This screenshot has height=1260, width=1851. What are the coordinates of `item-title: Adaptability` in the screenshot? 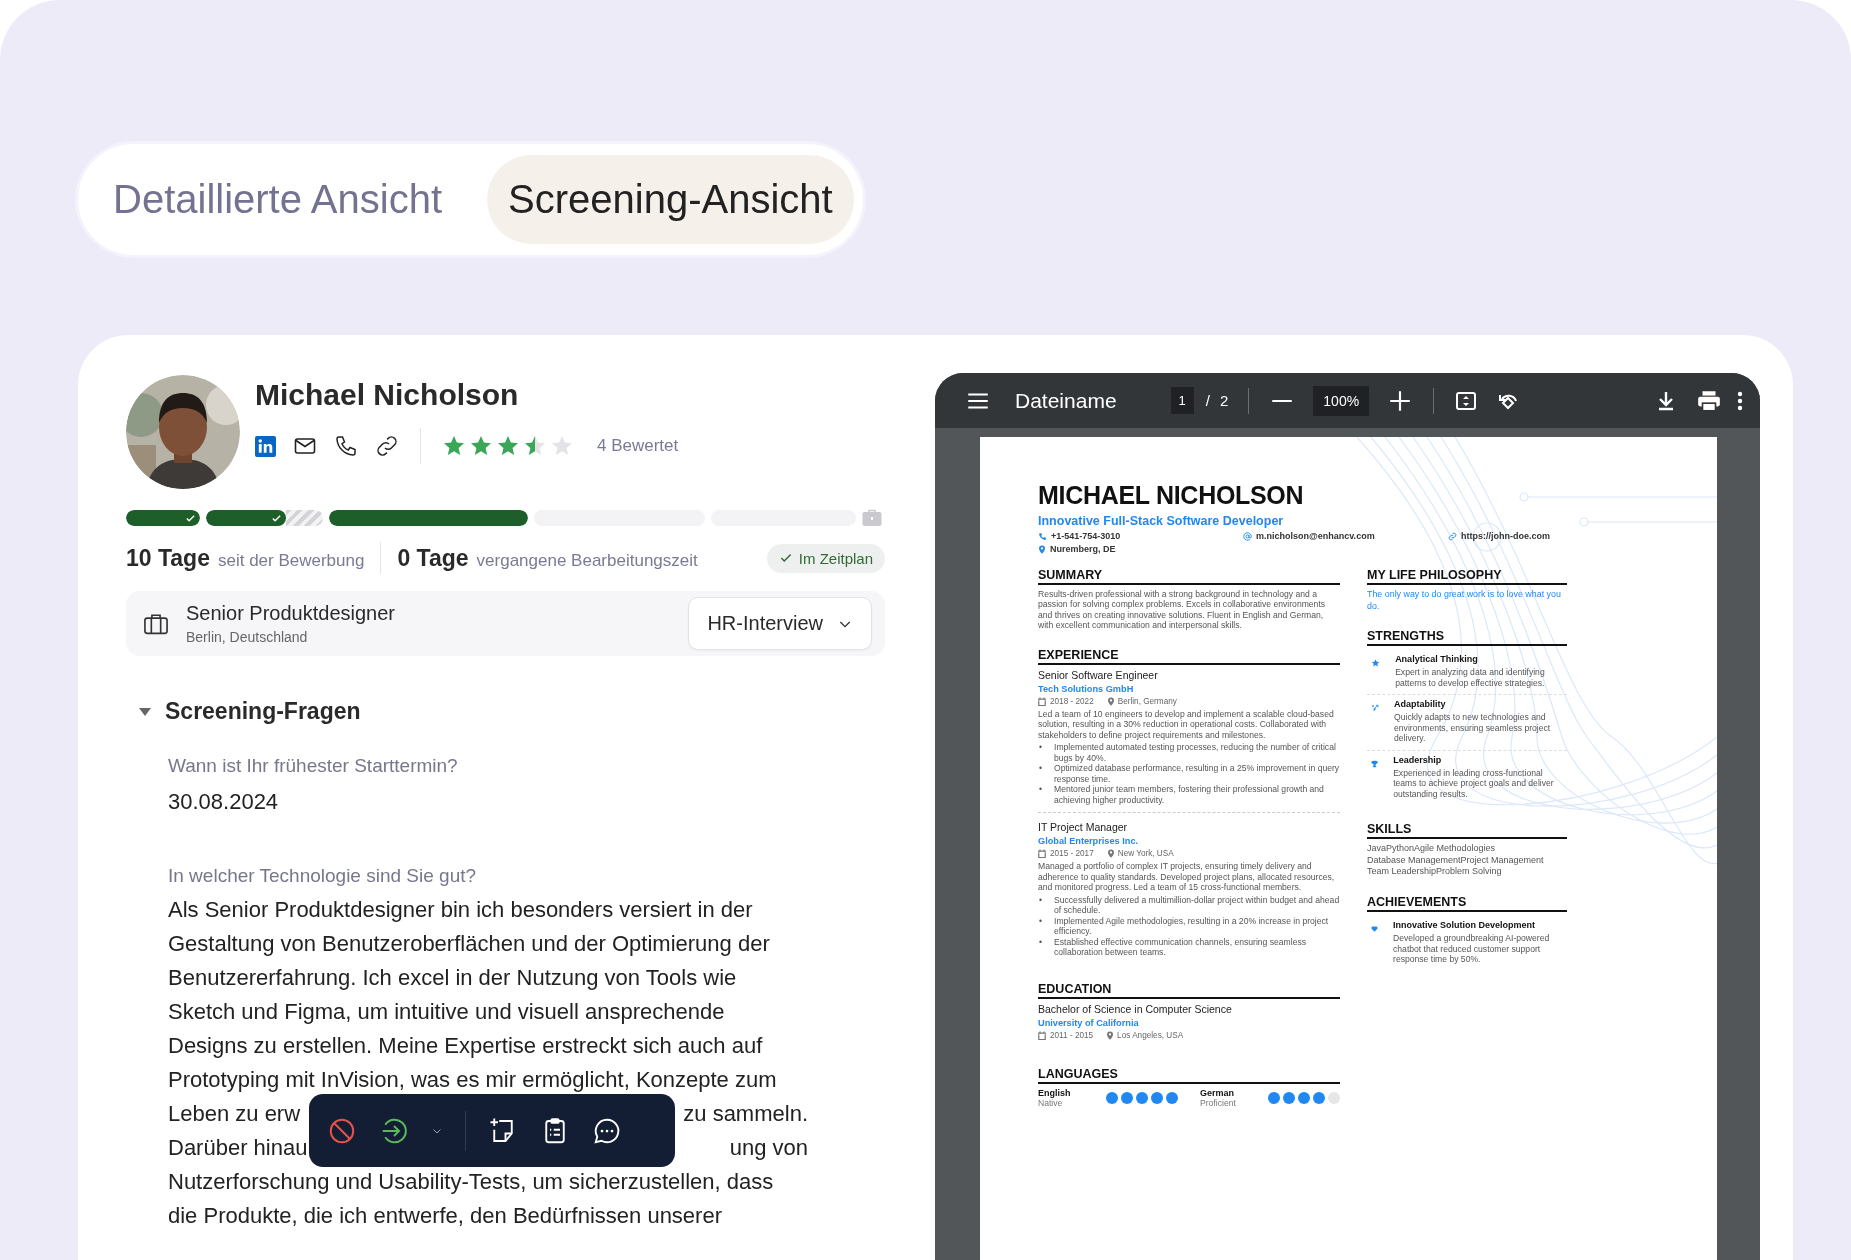 It's located at (1420, 704).